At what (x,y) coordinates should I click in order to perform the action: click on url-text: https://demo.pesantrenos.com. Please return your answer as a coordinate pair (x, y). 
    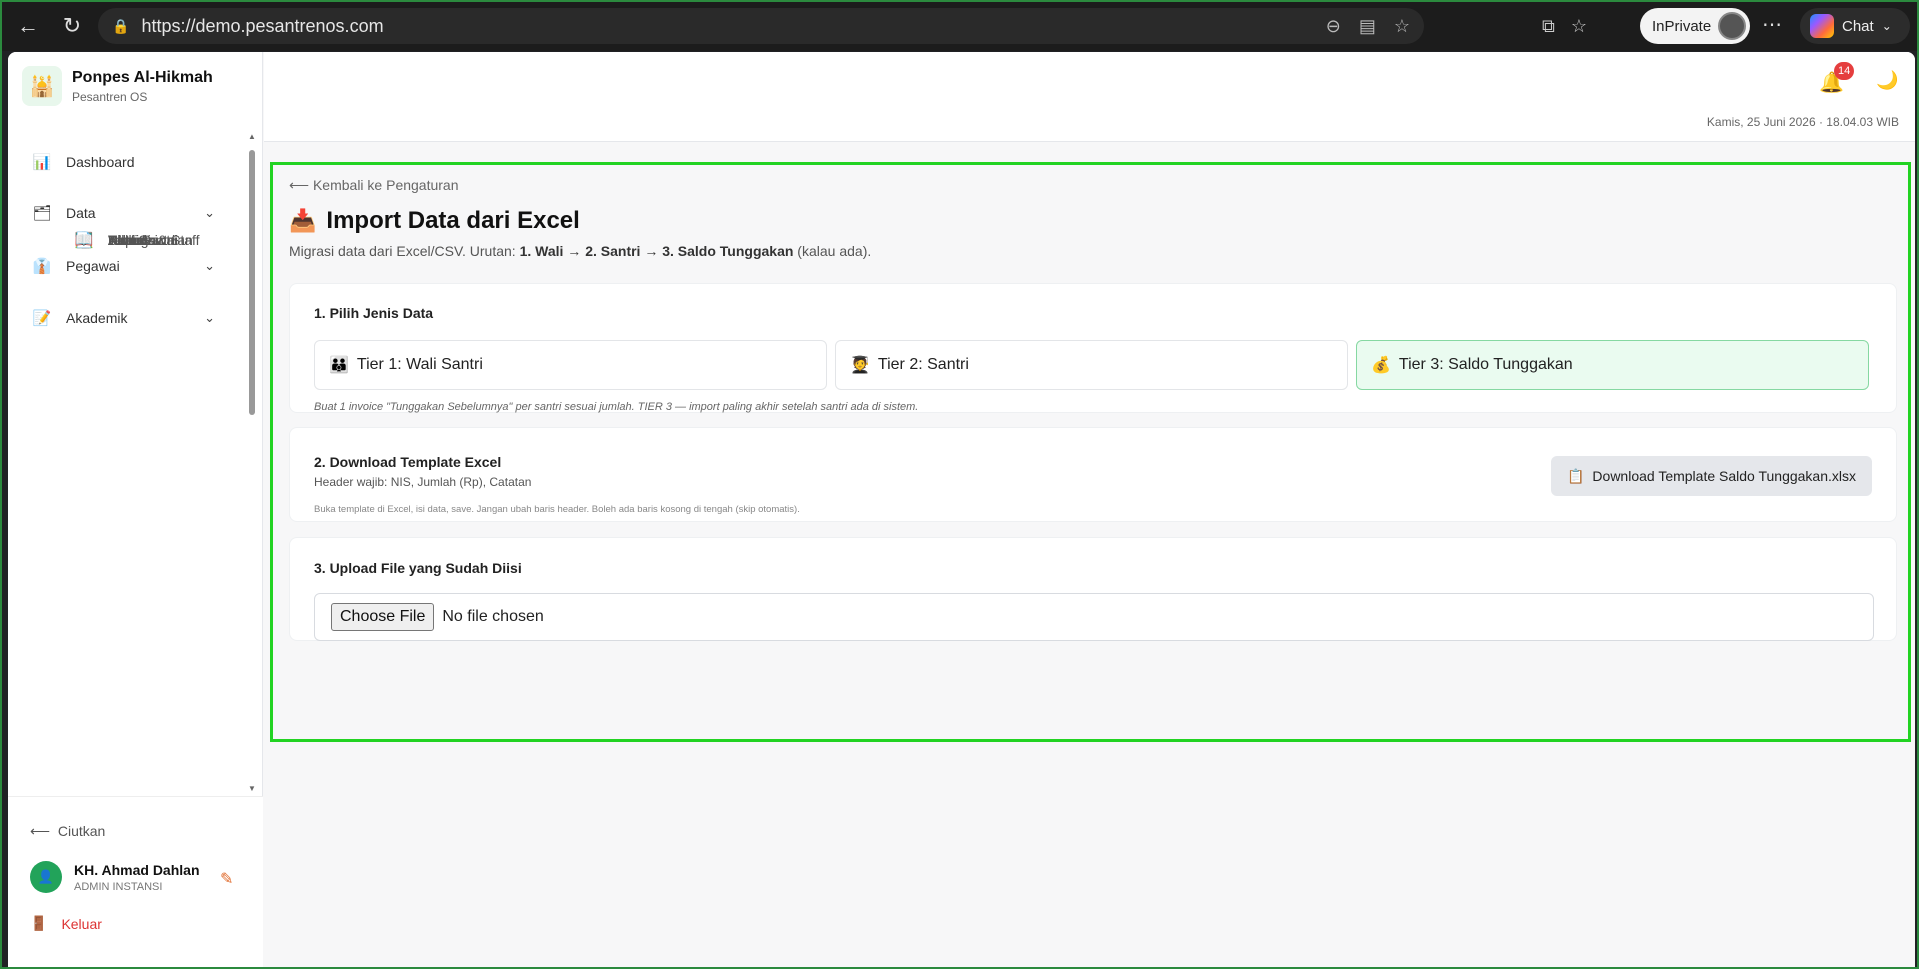
    Looking at the image, I should click on (262, 26).